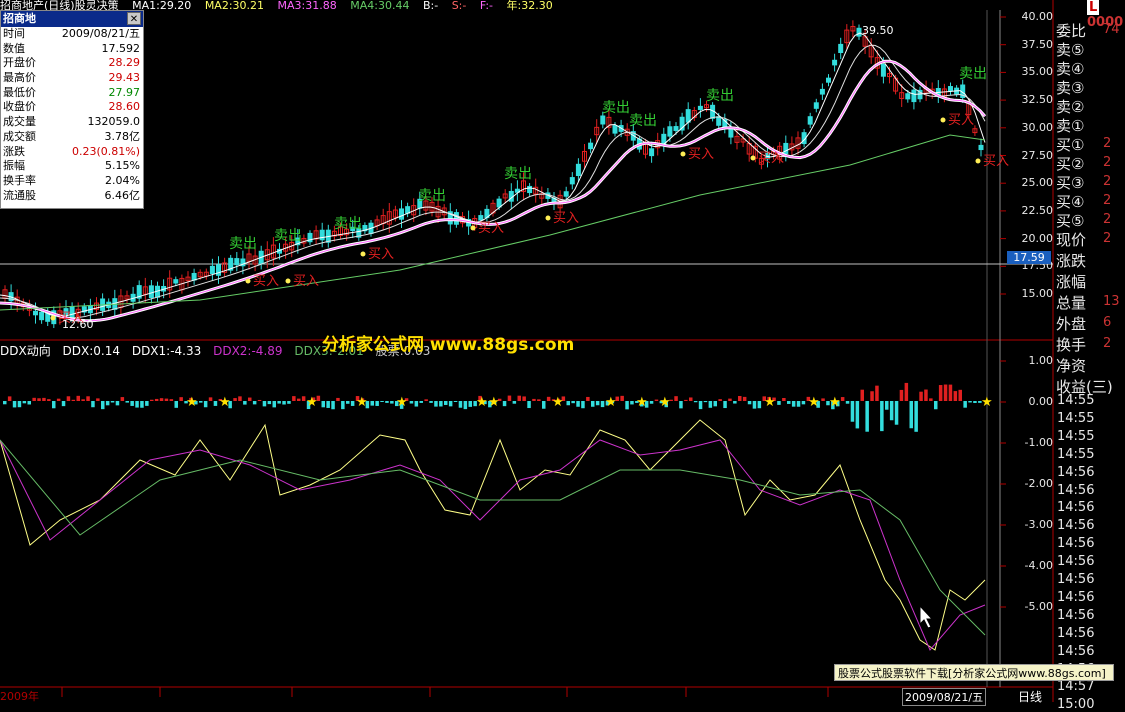 The height and width of the screenshot is (712, 1125). Describe the element at coordinates (1076, 418) in the screenshot. I see `tick-time: 14:55` at that location.